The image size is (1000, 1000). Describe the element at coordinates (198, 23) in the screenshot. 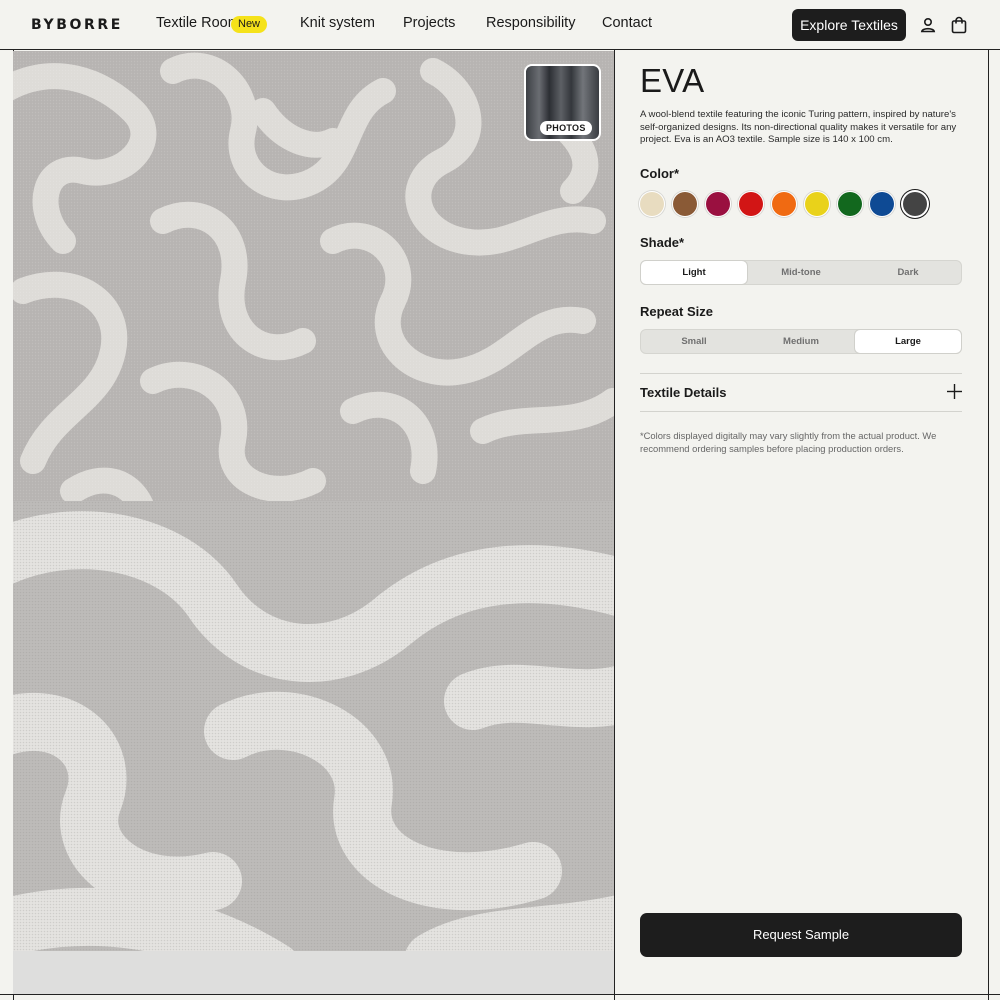

I see `nav-textile-room: Textile Room` at that location.